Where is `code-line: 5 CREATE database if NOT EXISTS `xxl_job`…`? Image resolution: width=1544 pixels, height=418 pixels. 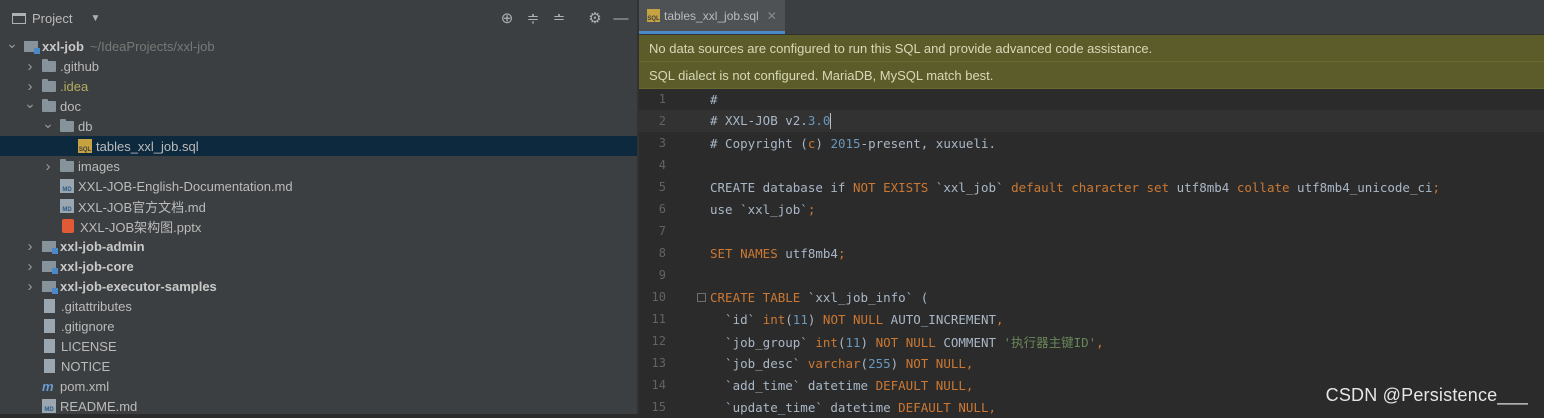 code-line: 5 CREATE database if NOT EXISTS `xxl_job`… is located at coordinates (1091, 187).